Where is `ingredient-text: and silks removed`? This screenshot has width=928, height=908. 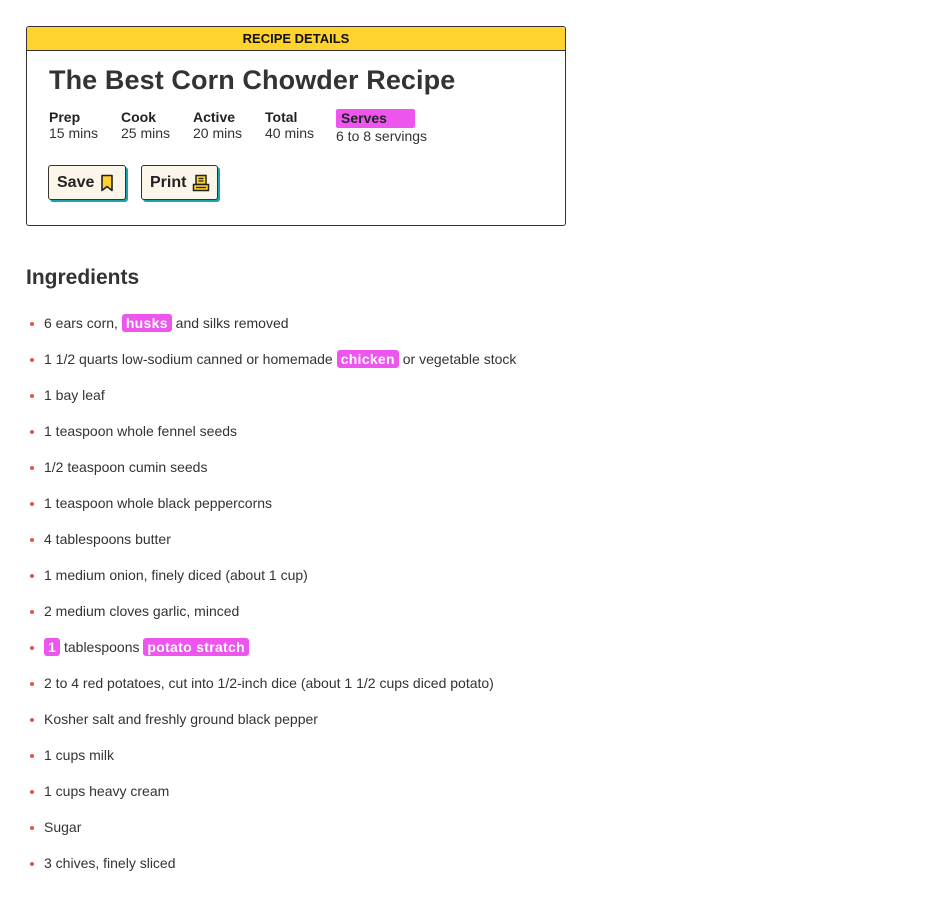 ingredient-text: and silks removed is located at coordinates (230, 323).